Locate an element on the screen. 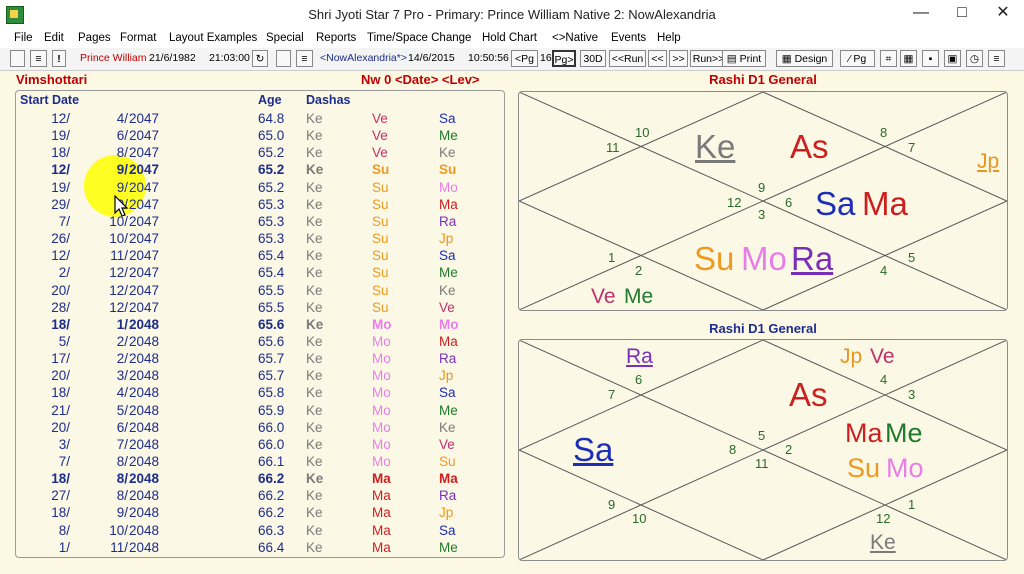 Image resolution: width=1024 pixels, height=574 pixels. row-day: 8/ is located at coordinates (64, 530).